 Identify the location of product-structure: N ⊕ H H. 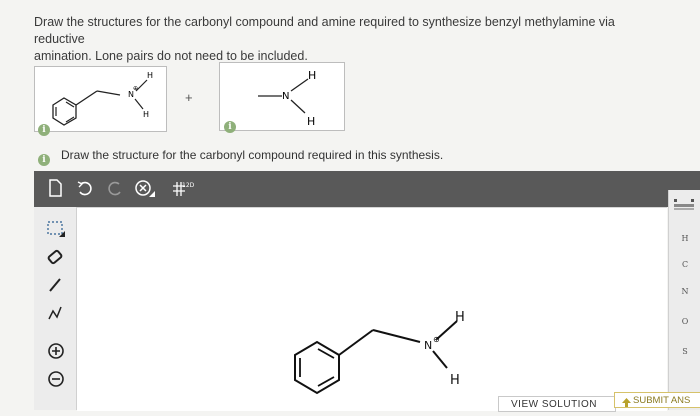
(102, 98).